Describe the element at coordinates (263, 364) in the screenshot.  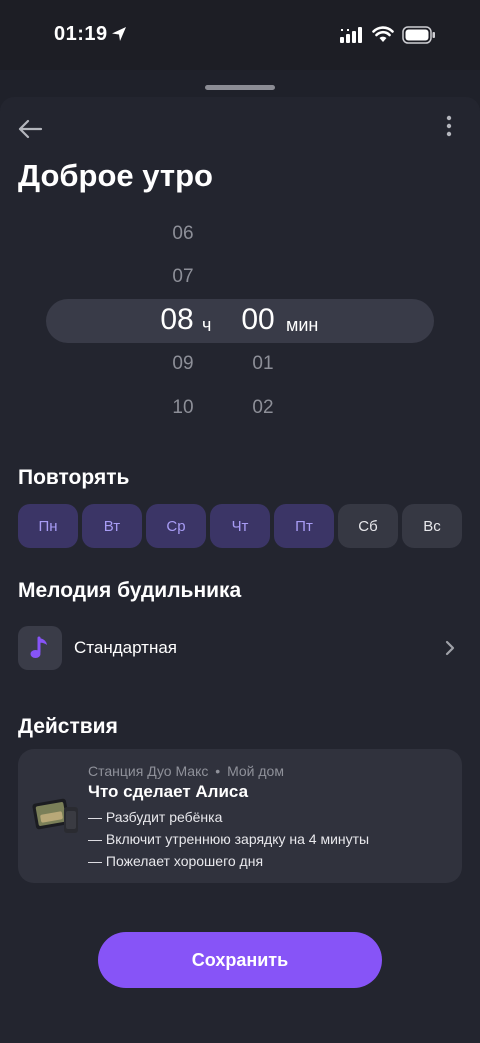
I see `minute-option: 01` at that location.